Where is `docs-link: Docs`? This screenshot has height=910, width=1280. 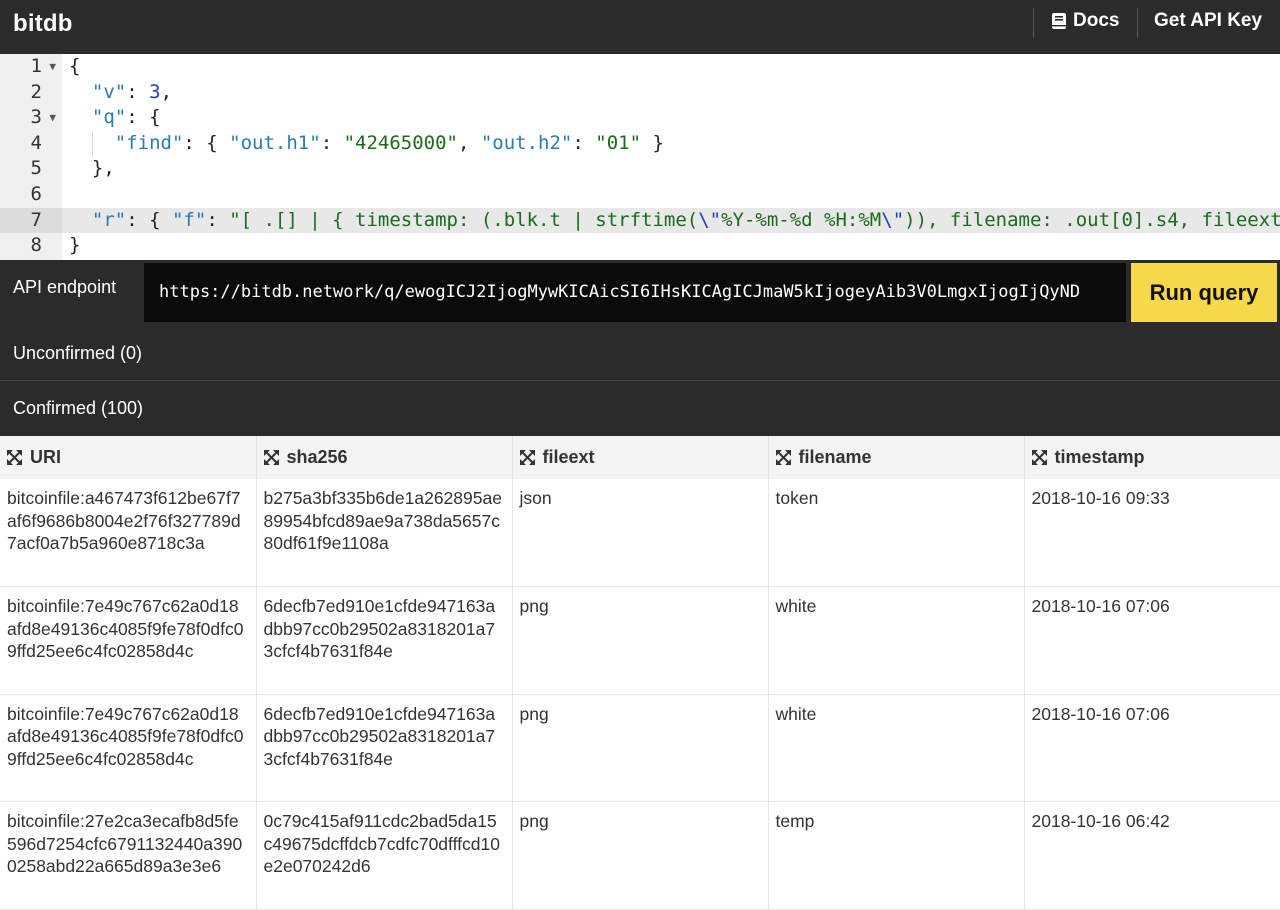
docs-link: Docs is located at coordinates (1085, 21).